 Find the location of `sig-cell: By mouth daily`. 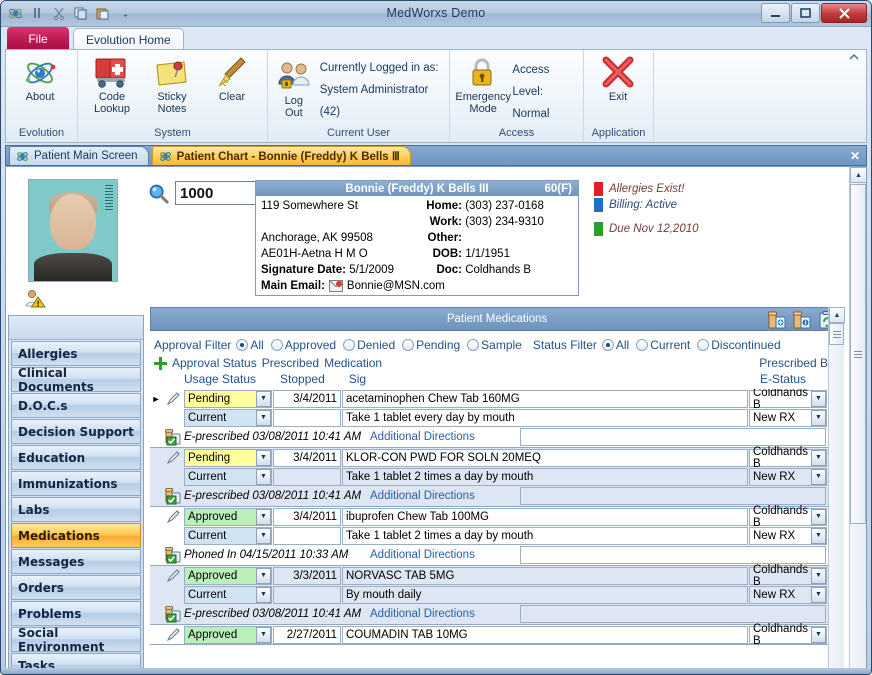

sig-cell: By mouth daily is located at coordinates (545, 594).